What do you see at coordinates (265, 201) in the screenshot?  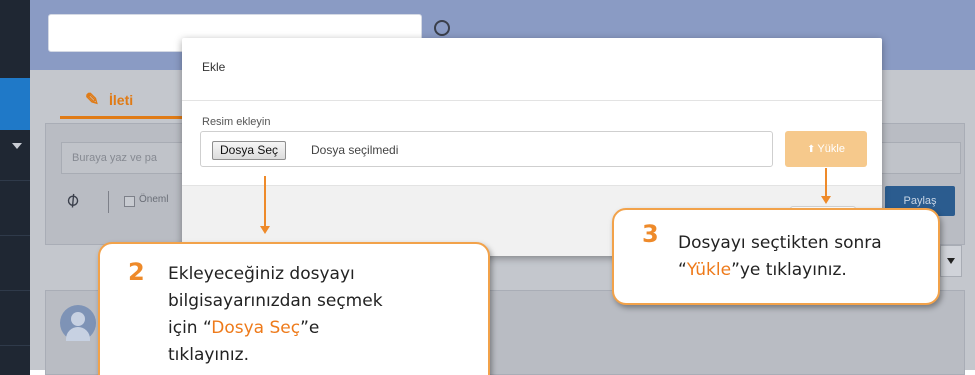 I see `arrow-step2` at bounding box center [265, 201].